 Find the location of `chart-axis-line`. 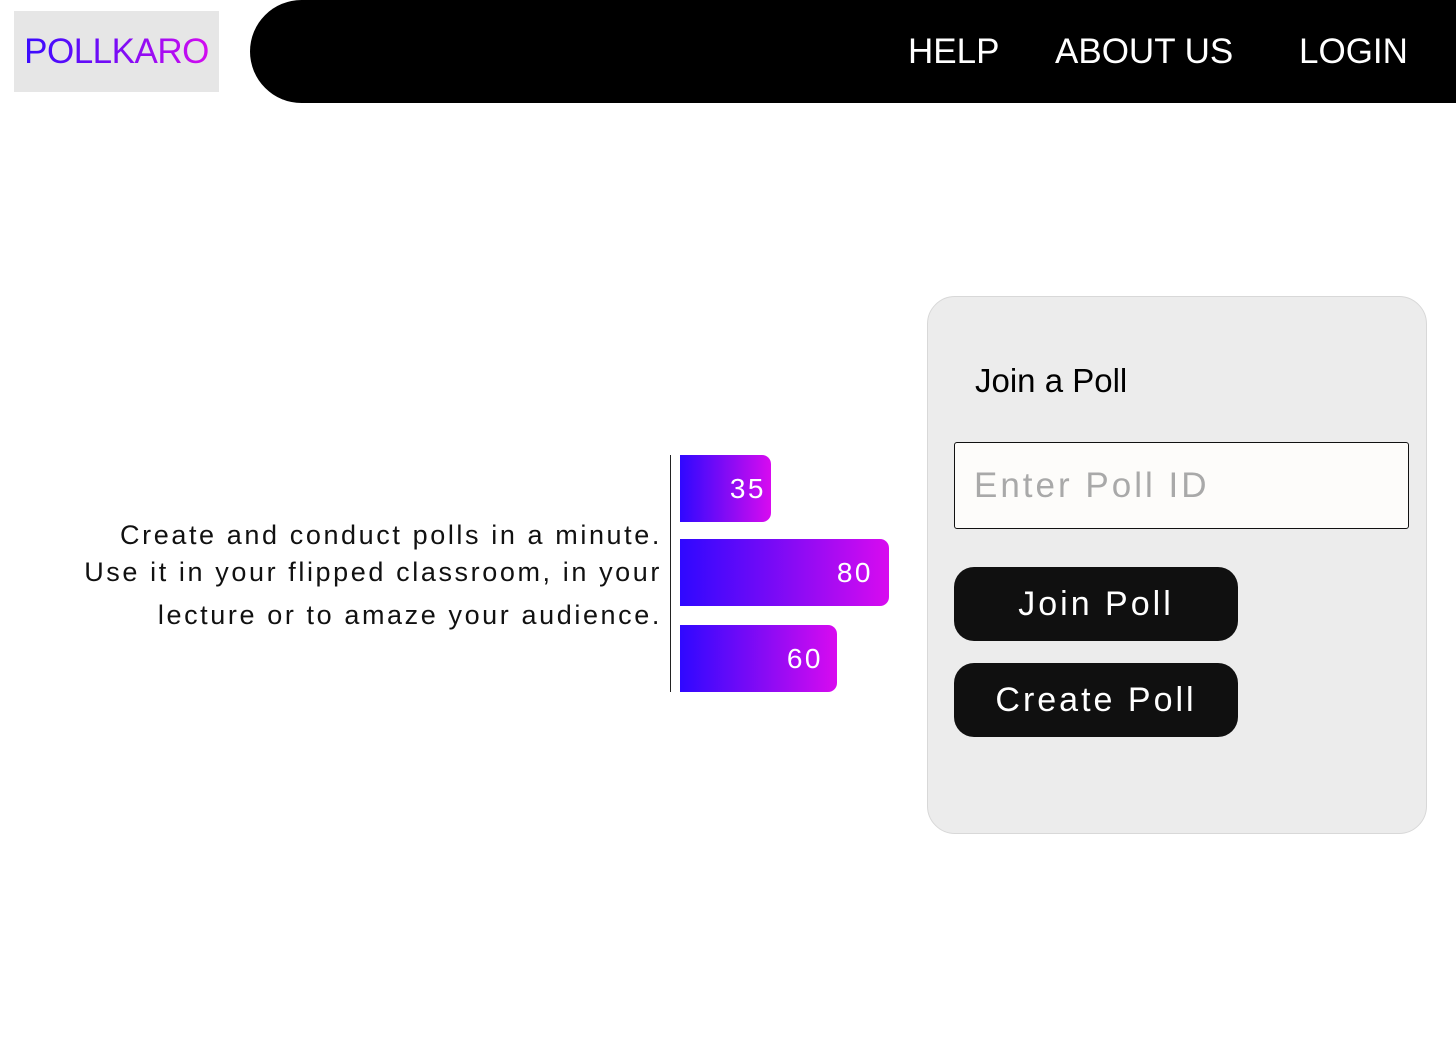

chart-axis-line is located at coordinates (670, 573).